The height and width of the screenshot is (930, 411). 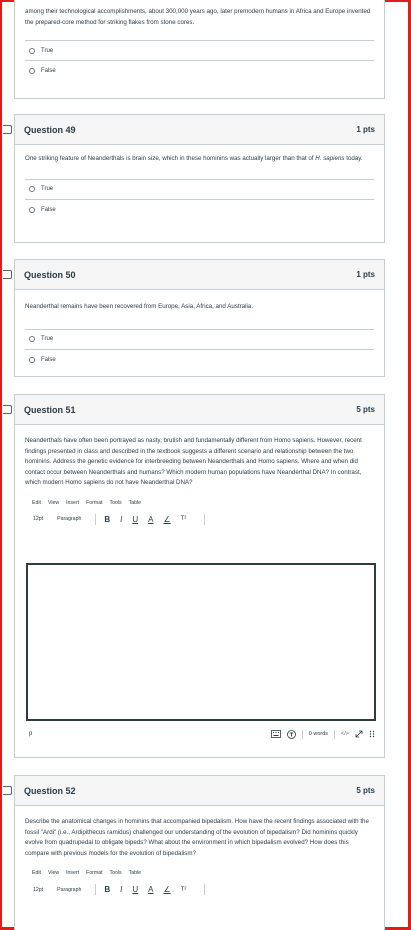 I want to click on fullscreen-icon, so click(x=359, y=734).